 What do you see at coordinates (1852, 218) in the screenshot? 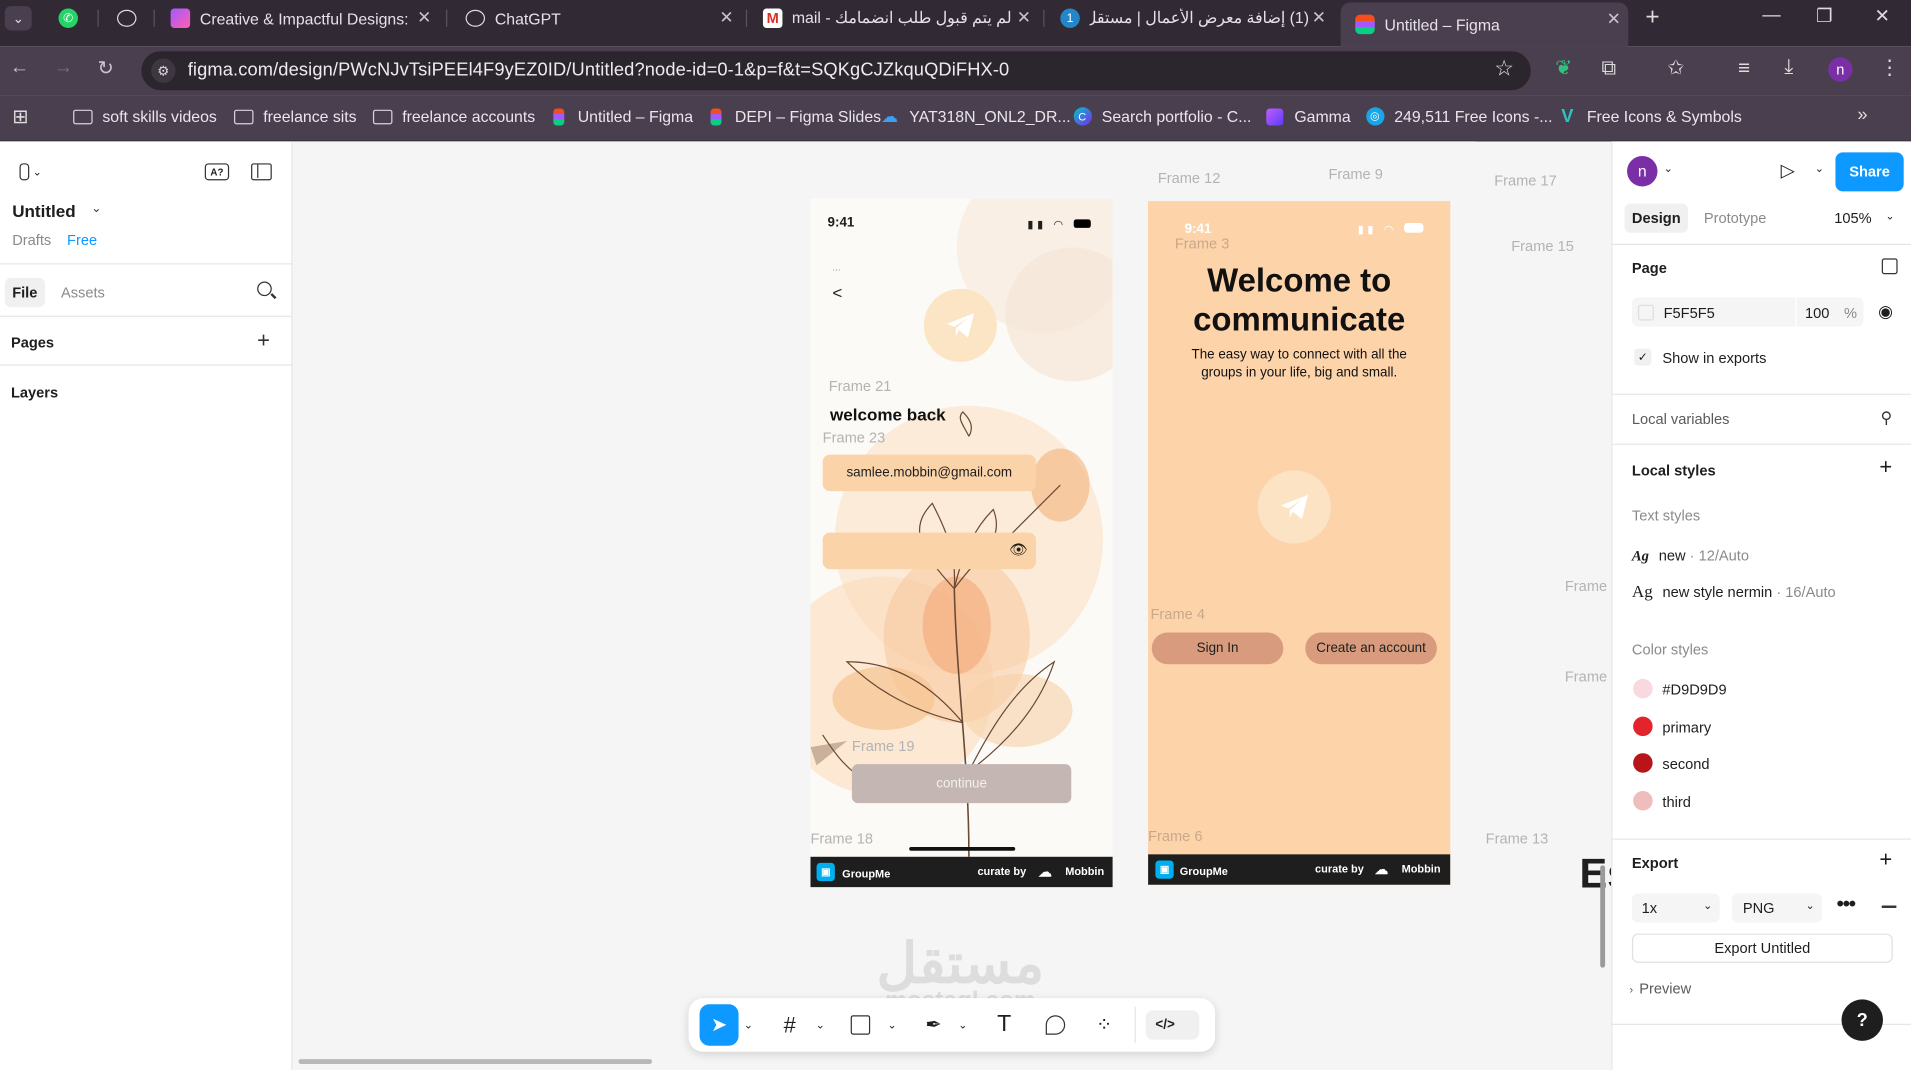
I see `zoom-level: 105%` at bounding box center [1852, 218].